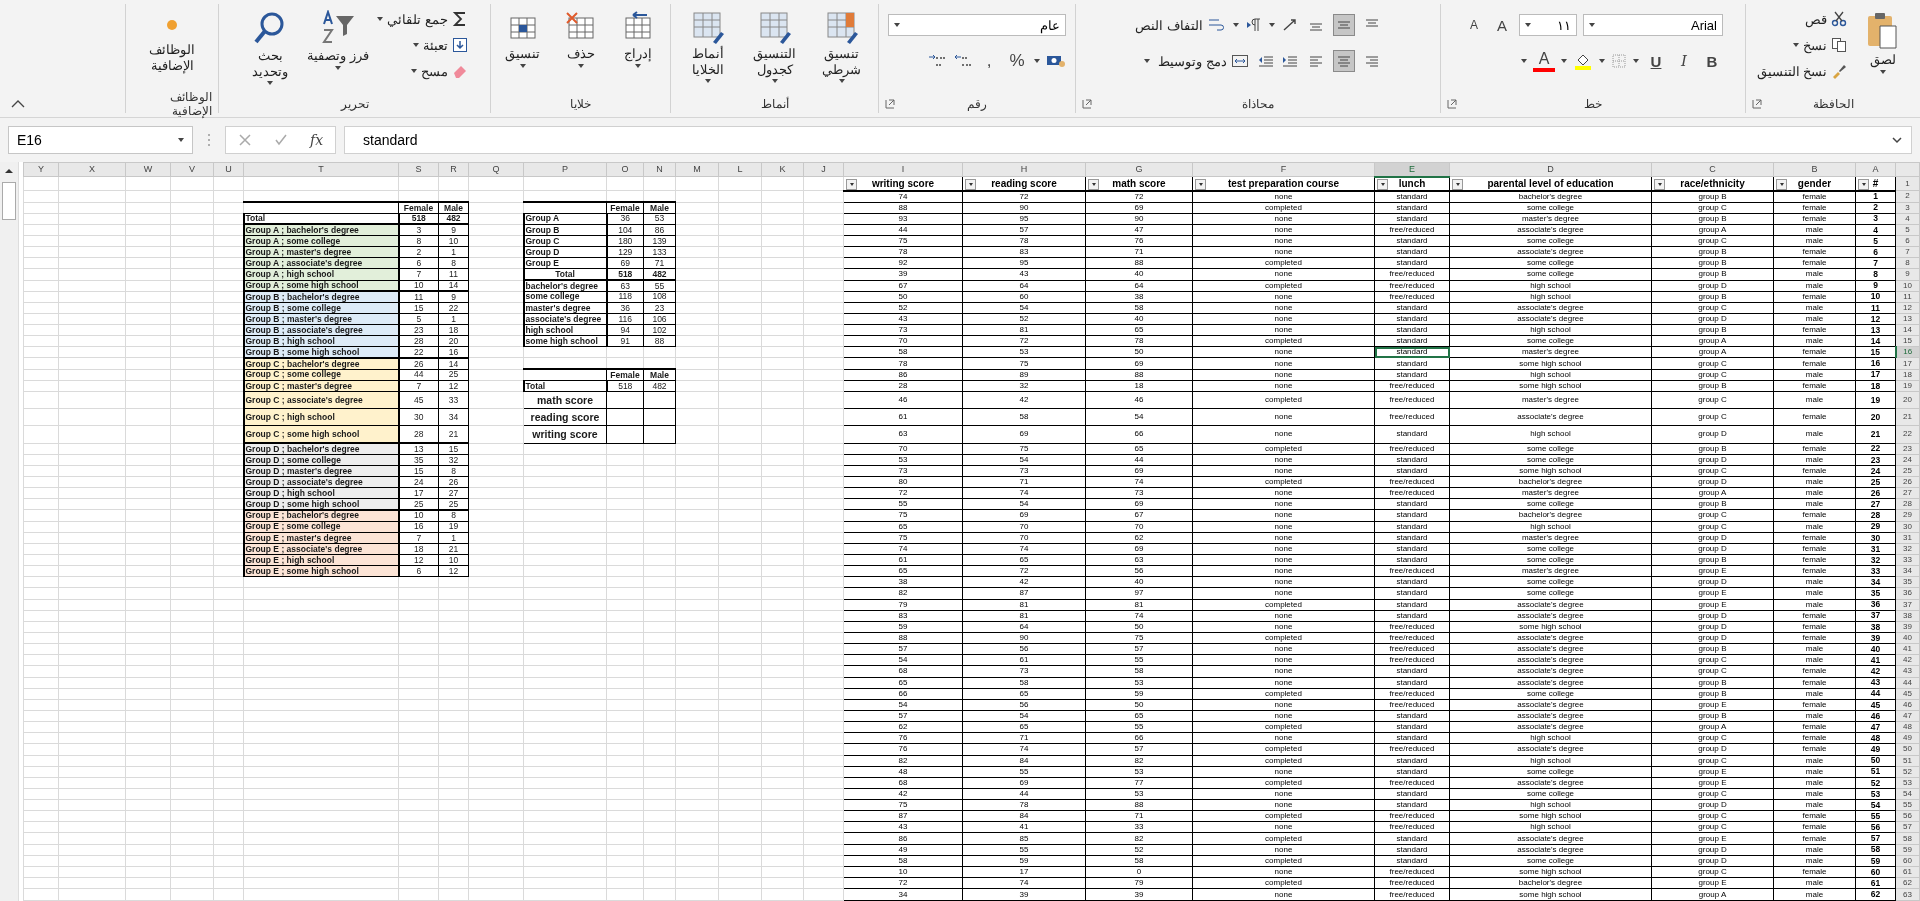  What do you see at coordinates (1712, 61) in the screenshot?
I see `bold-button: B` at bounding box center [1712, 61].